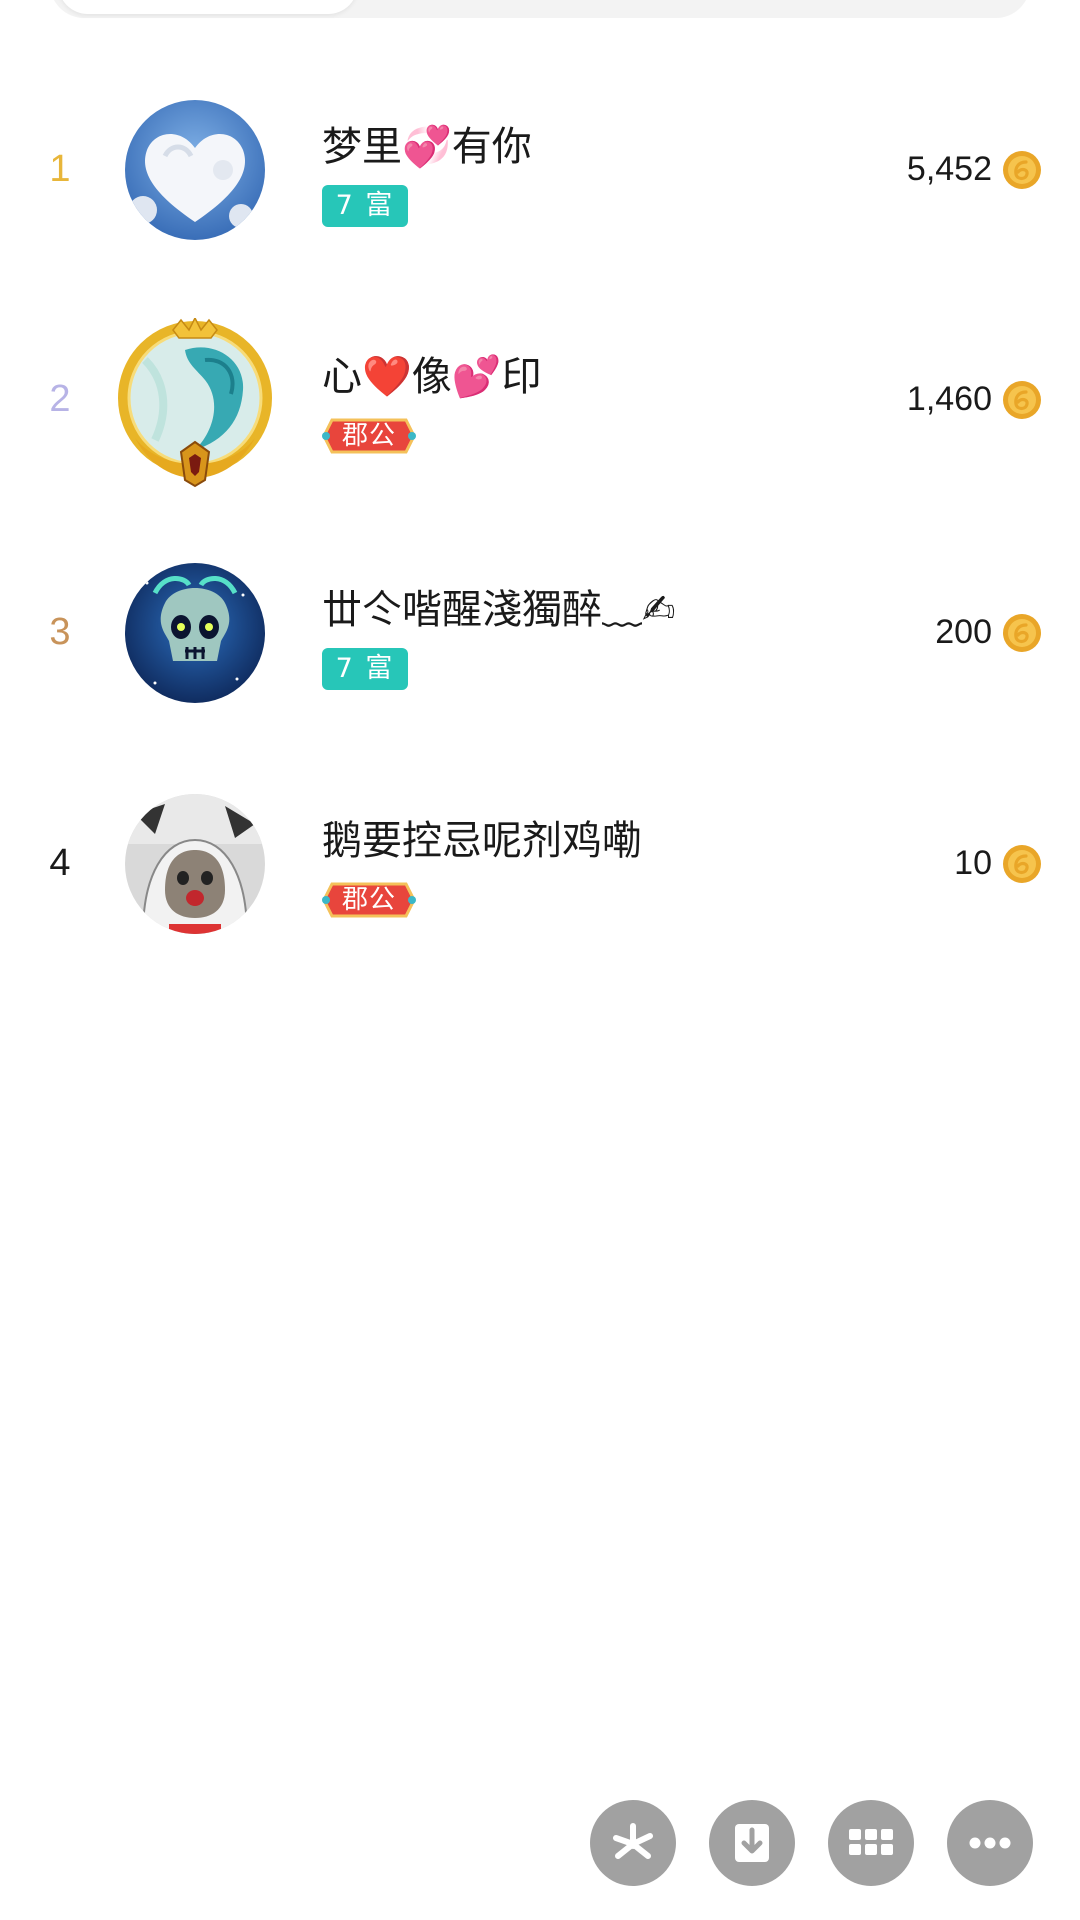 Image resolution: width=1080 pixels, height=1920 pixels. What do you see at coordinates (482, 837) in the screenshot?
I see `user-name: 鹅要控忌呢剂鸡嘞` at bounding box center [482, 837].